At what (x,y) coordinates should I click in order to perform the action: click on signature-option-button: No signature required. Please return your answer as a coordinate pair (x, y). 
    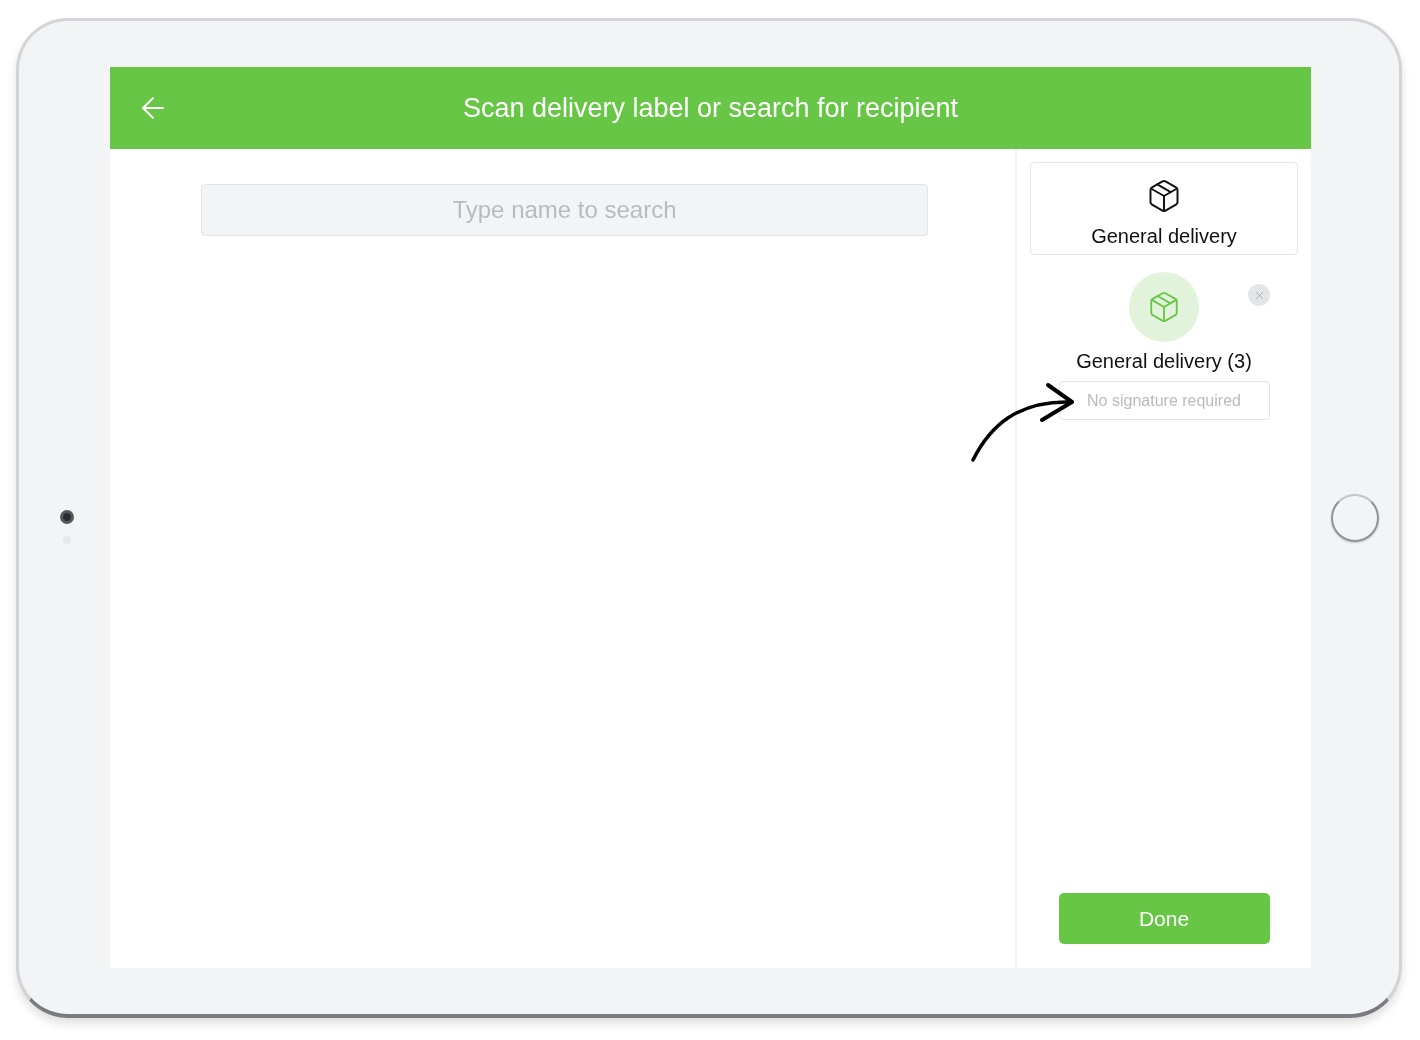
    Looking at the image, I should click on (1164, 400).